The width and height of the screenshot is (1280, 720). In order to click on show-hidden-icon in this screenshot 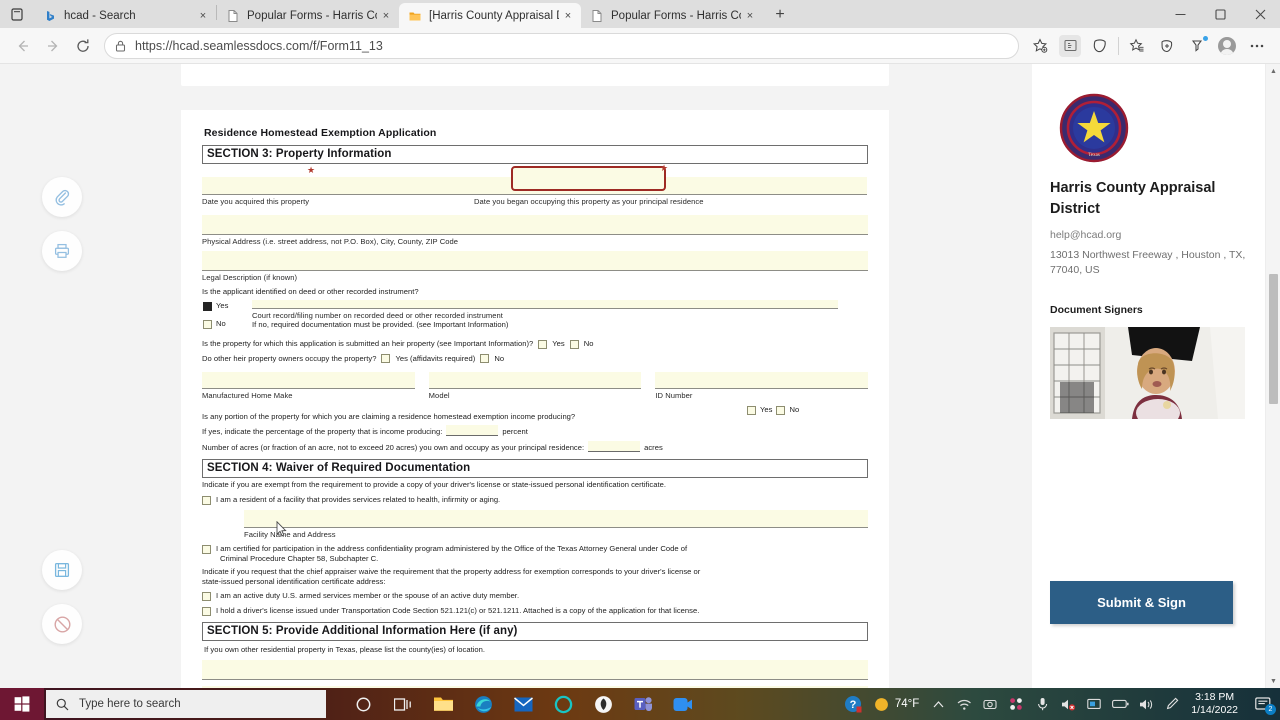, I will do `click(938, 704)`.